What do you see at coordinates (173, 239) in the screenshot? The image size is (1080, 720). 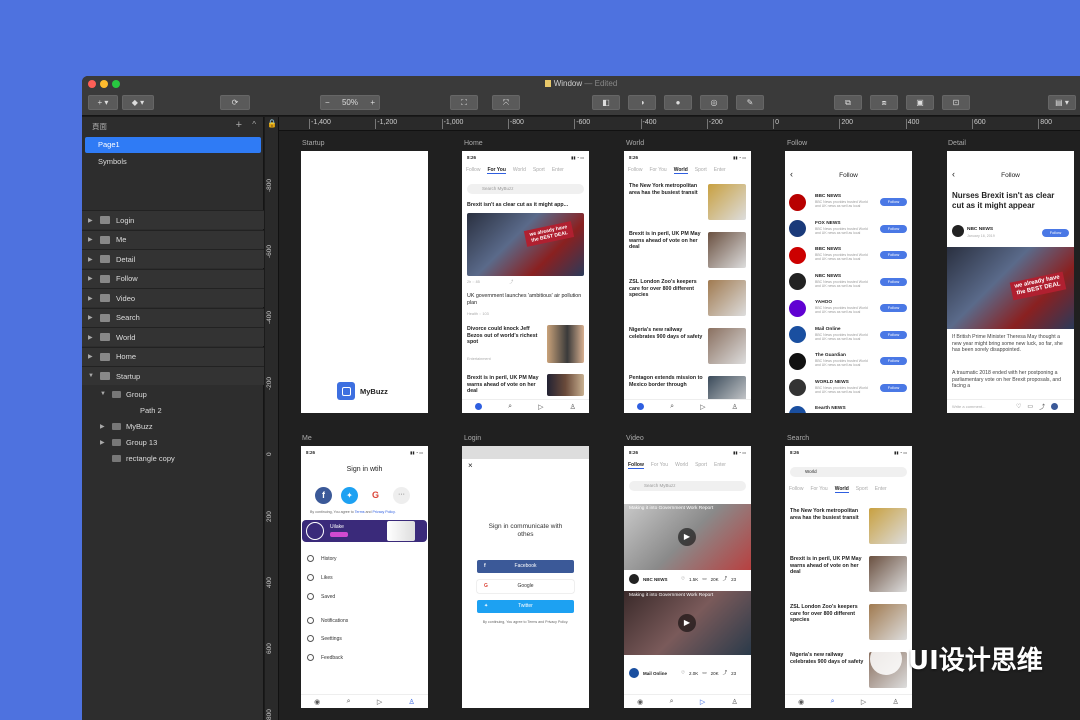 I see `artboard-layer-me: ▶ Me` at bounding box center [173, 239].